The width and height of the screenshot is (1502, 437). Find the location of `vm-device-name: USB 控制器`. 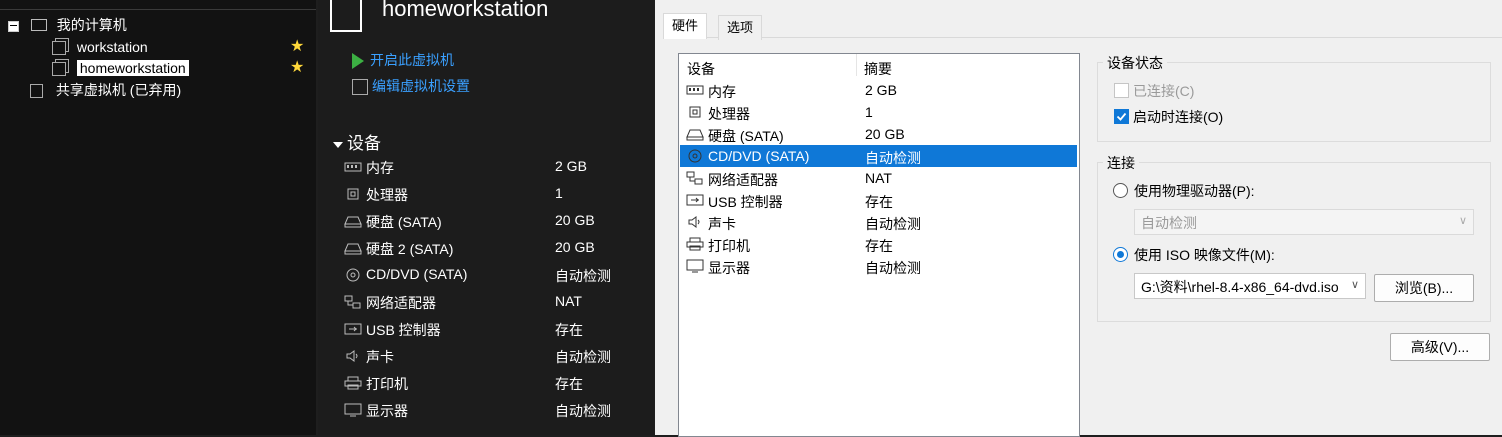

vm-device-name: USB 控制器 is located at coordinates (403, 330).